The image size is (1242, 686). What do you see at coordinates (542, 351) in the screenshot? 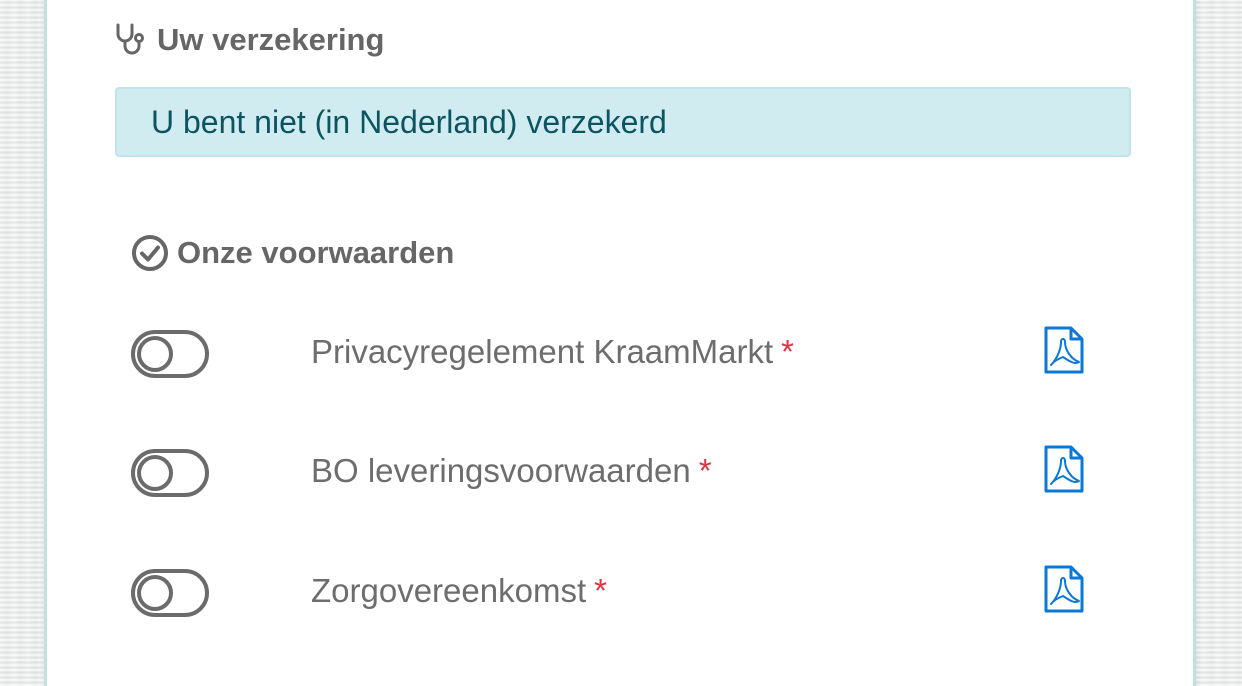
I see `condition-label-text: Privacyregelement KraamMarkt` at bounding box center [542, 351].